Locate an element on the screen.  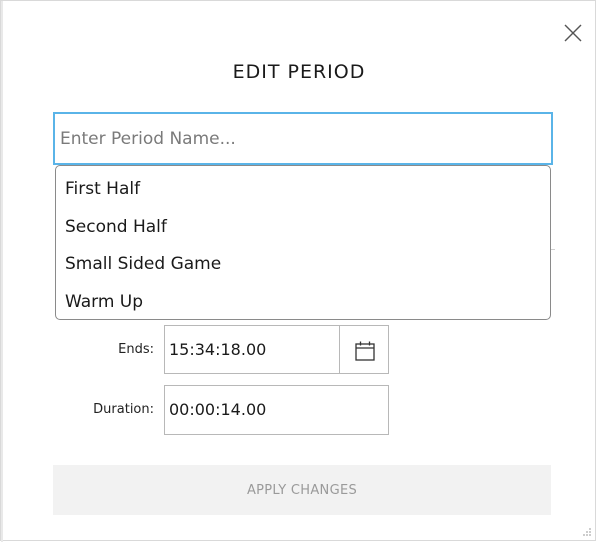
apply-changes-button: APPLY CHANGES is located at coordinates (302, 490).